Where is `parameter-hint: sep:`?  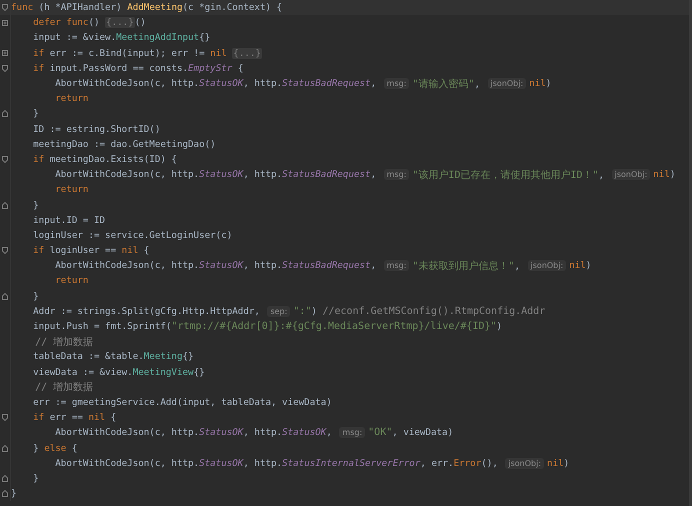
parameter-hint: sep: is located at coordinates (278, 311).